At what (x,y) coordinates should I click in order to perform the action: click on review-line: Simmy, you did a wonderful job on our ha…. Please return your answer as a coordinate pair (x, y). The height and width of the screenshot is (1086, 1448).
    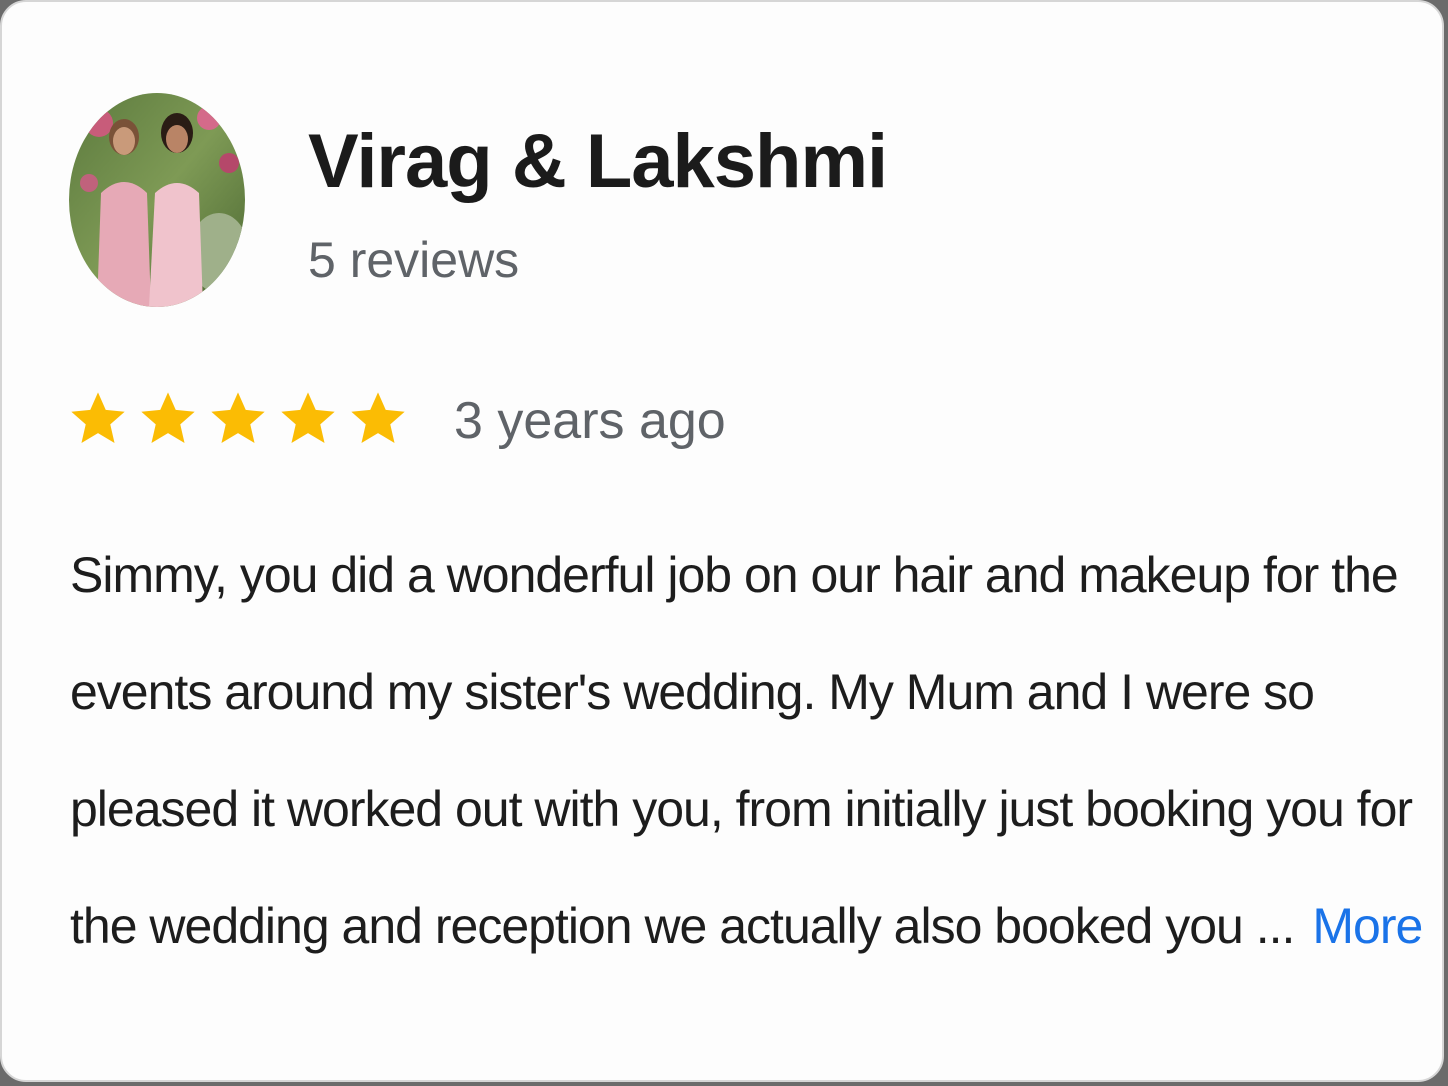
    Looking at the image, I should click on (734, 575).